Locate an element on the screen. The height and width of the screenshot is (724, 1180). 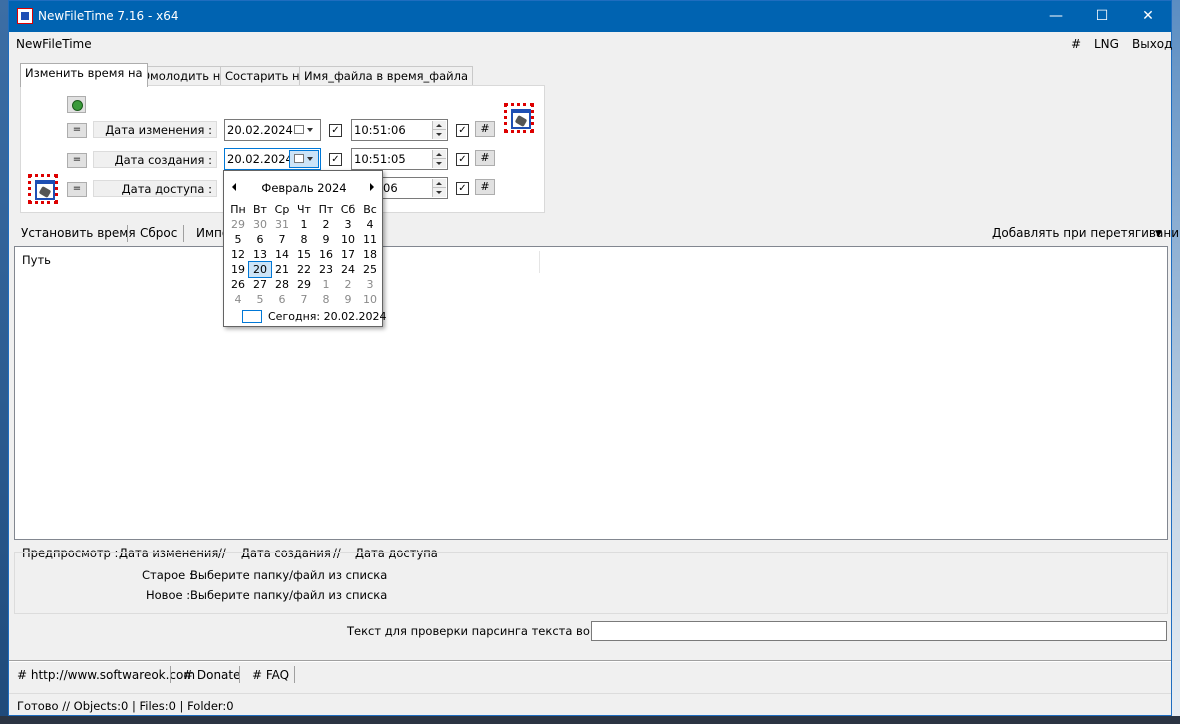
hash-button-created: # is located at coordinates (485, 158).